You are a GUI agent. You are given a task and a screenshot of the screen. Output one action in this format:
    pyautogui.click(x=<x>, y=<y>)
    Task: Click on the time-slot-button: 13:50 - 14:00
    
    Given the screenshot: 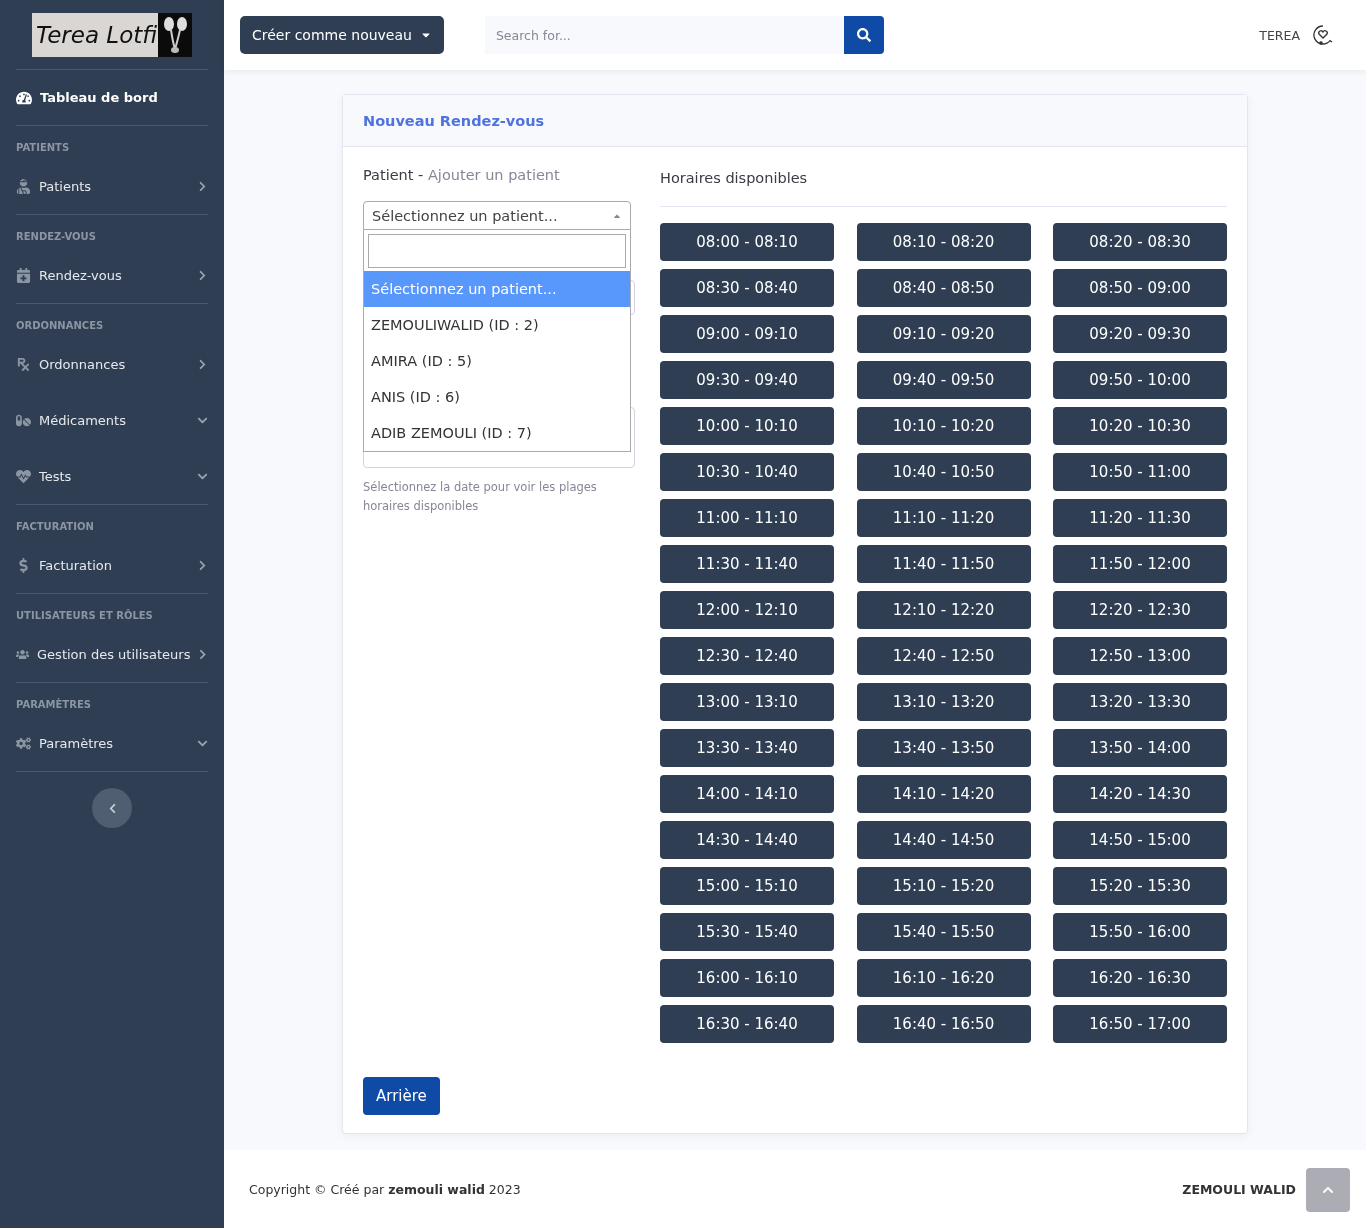 What is the action you would take?
    pyautogui.click(x=1140, y=748)
    